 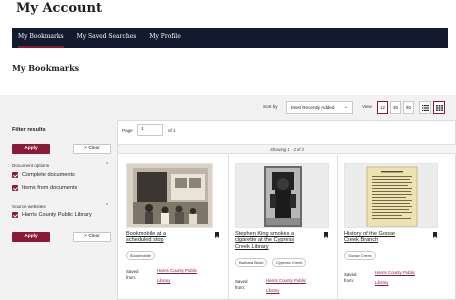 I want to click on list-view-icon, so click(x=425, y=108).